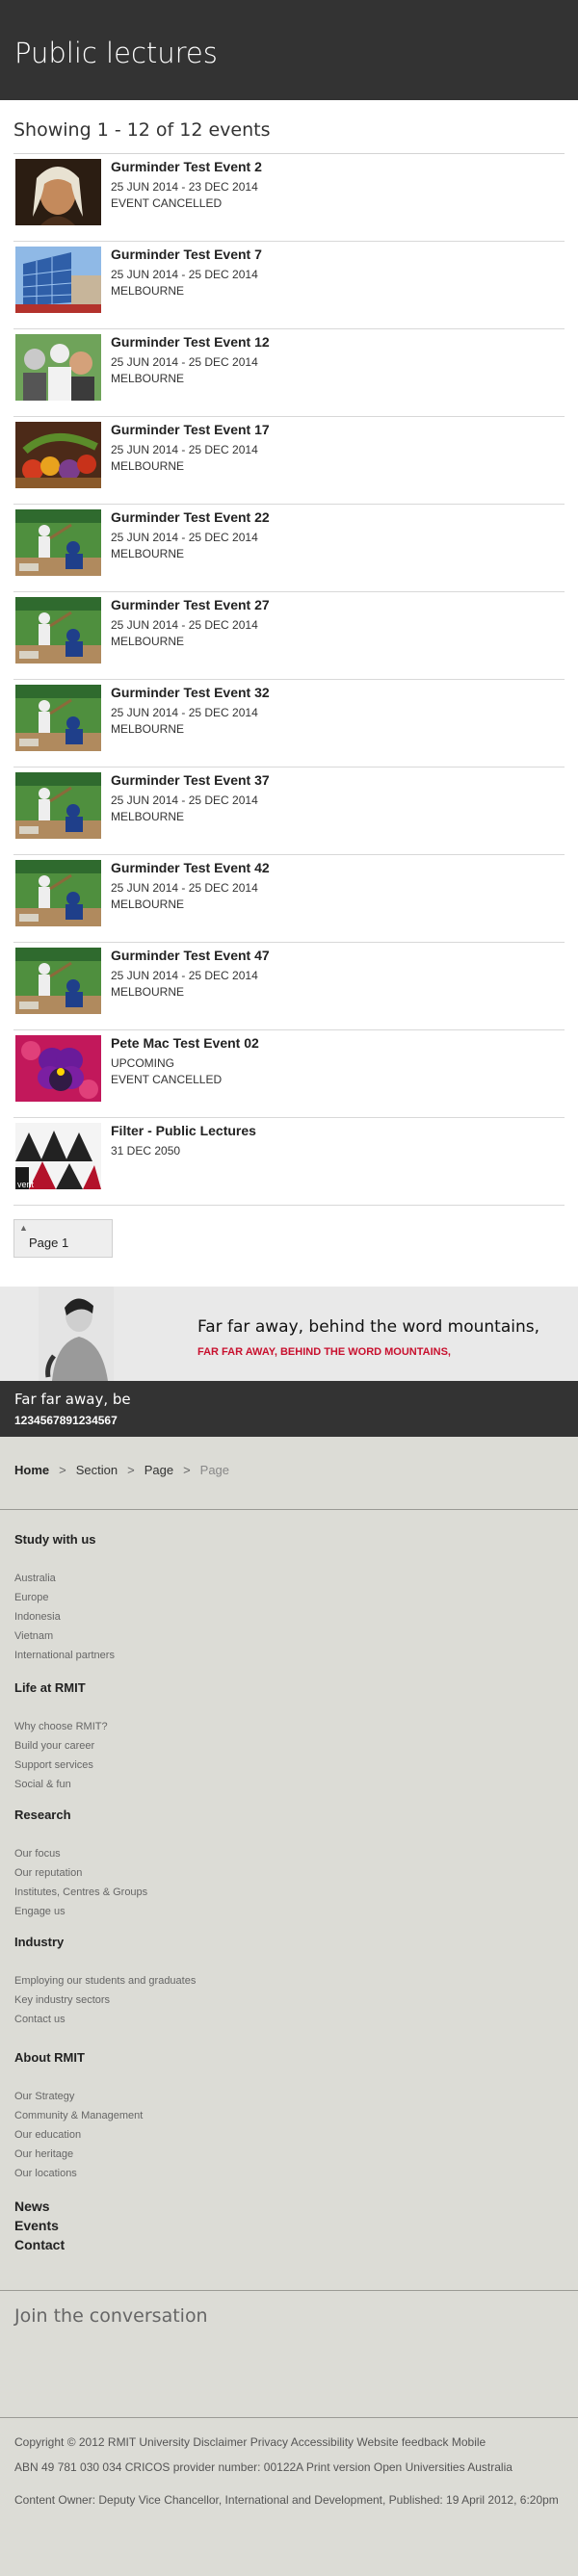 Image resolution: width=578 pixels, height=2576 pixels. What do you see at coordinates (338, 869) in the screenshot?
I see `event-title: Gurminder Test Event 42` at bounding box center [338, 869].